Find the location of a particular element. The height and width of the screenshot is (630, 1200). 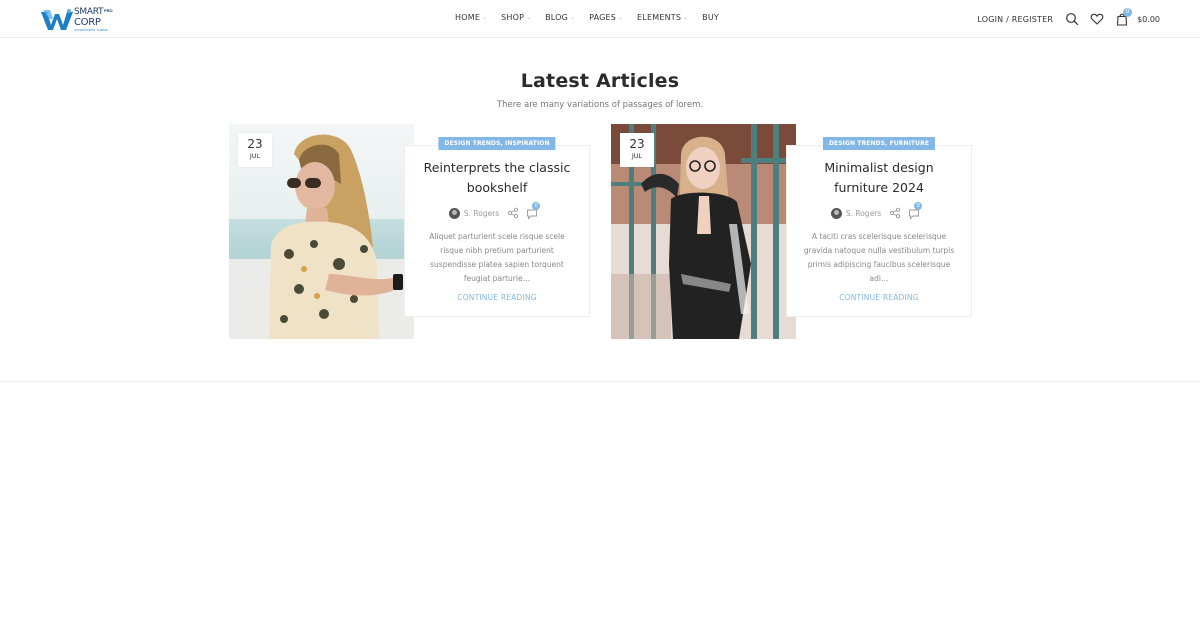

nav-item-shop: SHOP ⌄ is located at coordinates (516, 17).